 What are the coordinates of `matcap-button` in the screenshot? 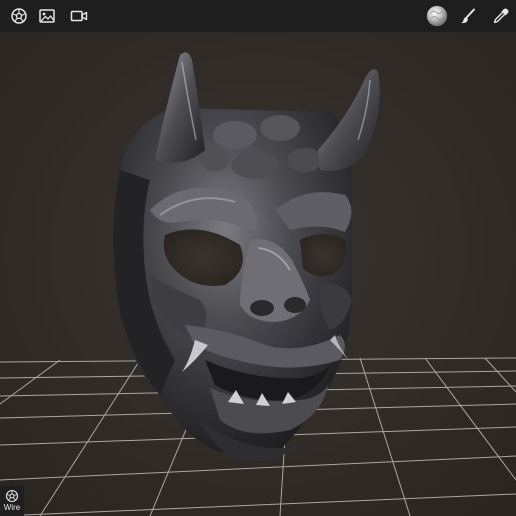 It's located at (437, 16).